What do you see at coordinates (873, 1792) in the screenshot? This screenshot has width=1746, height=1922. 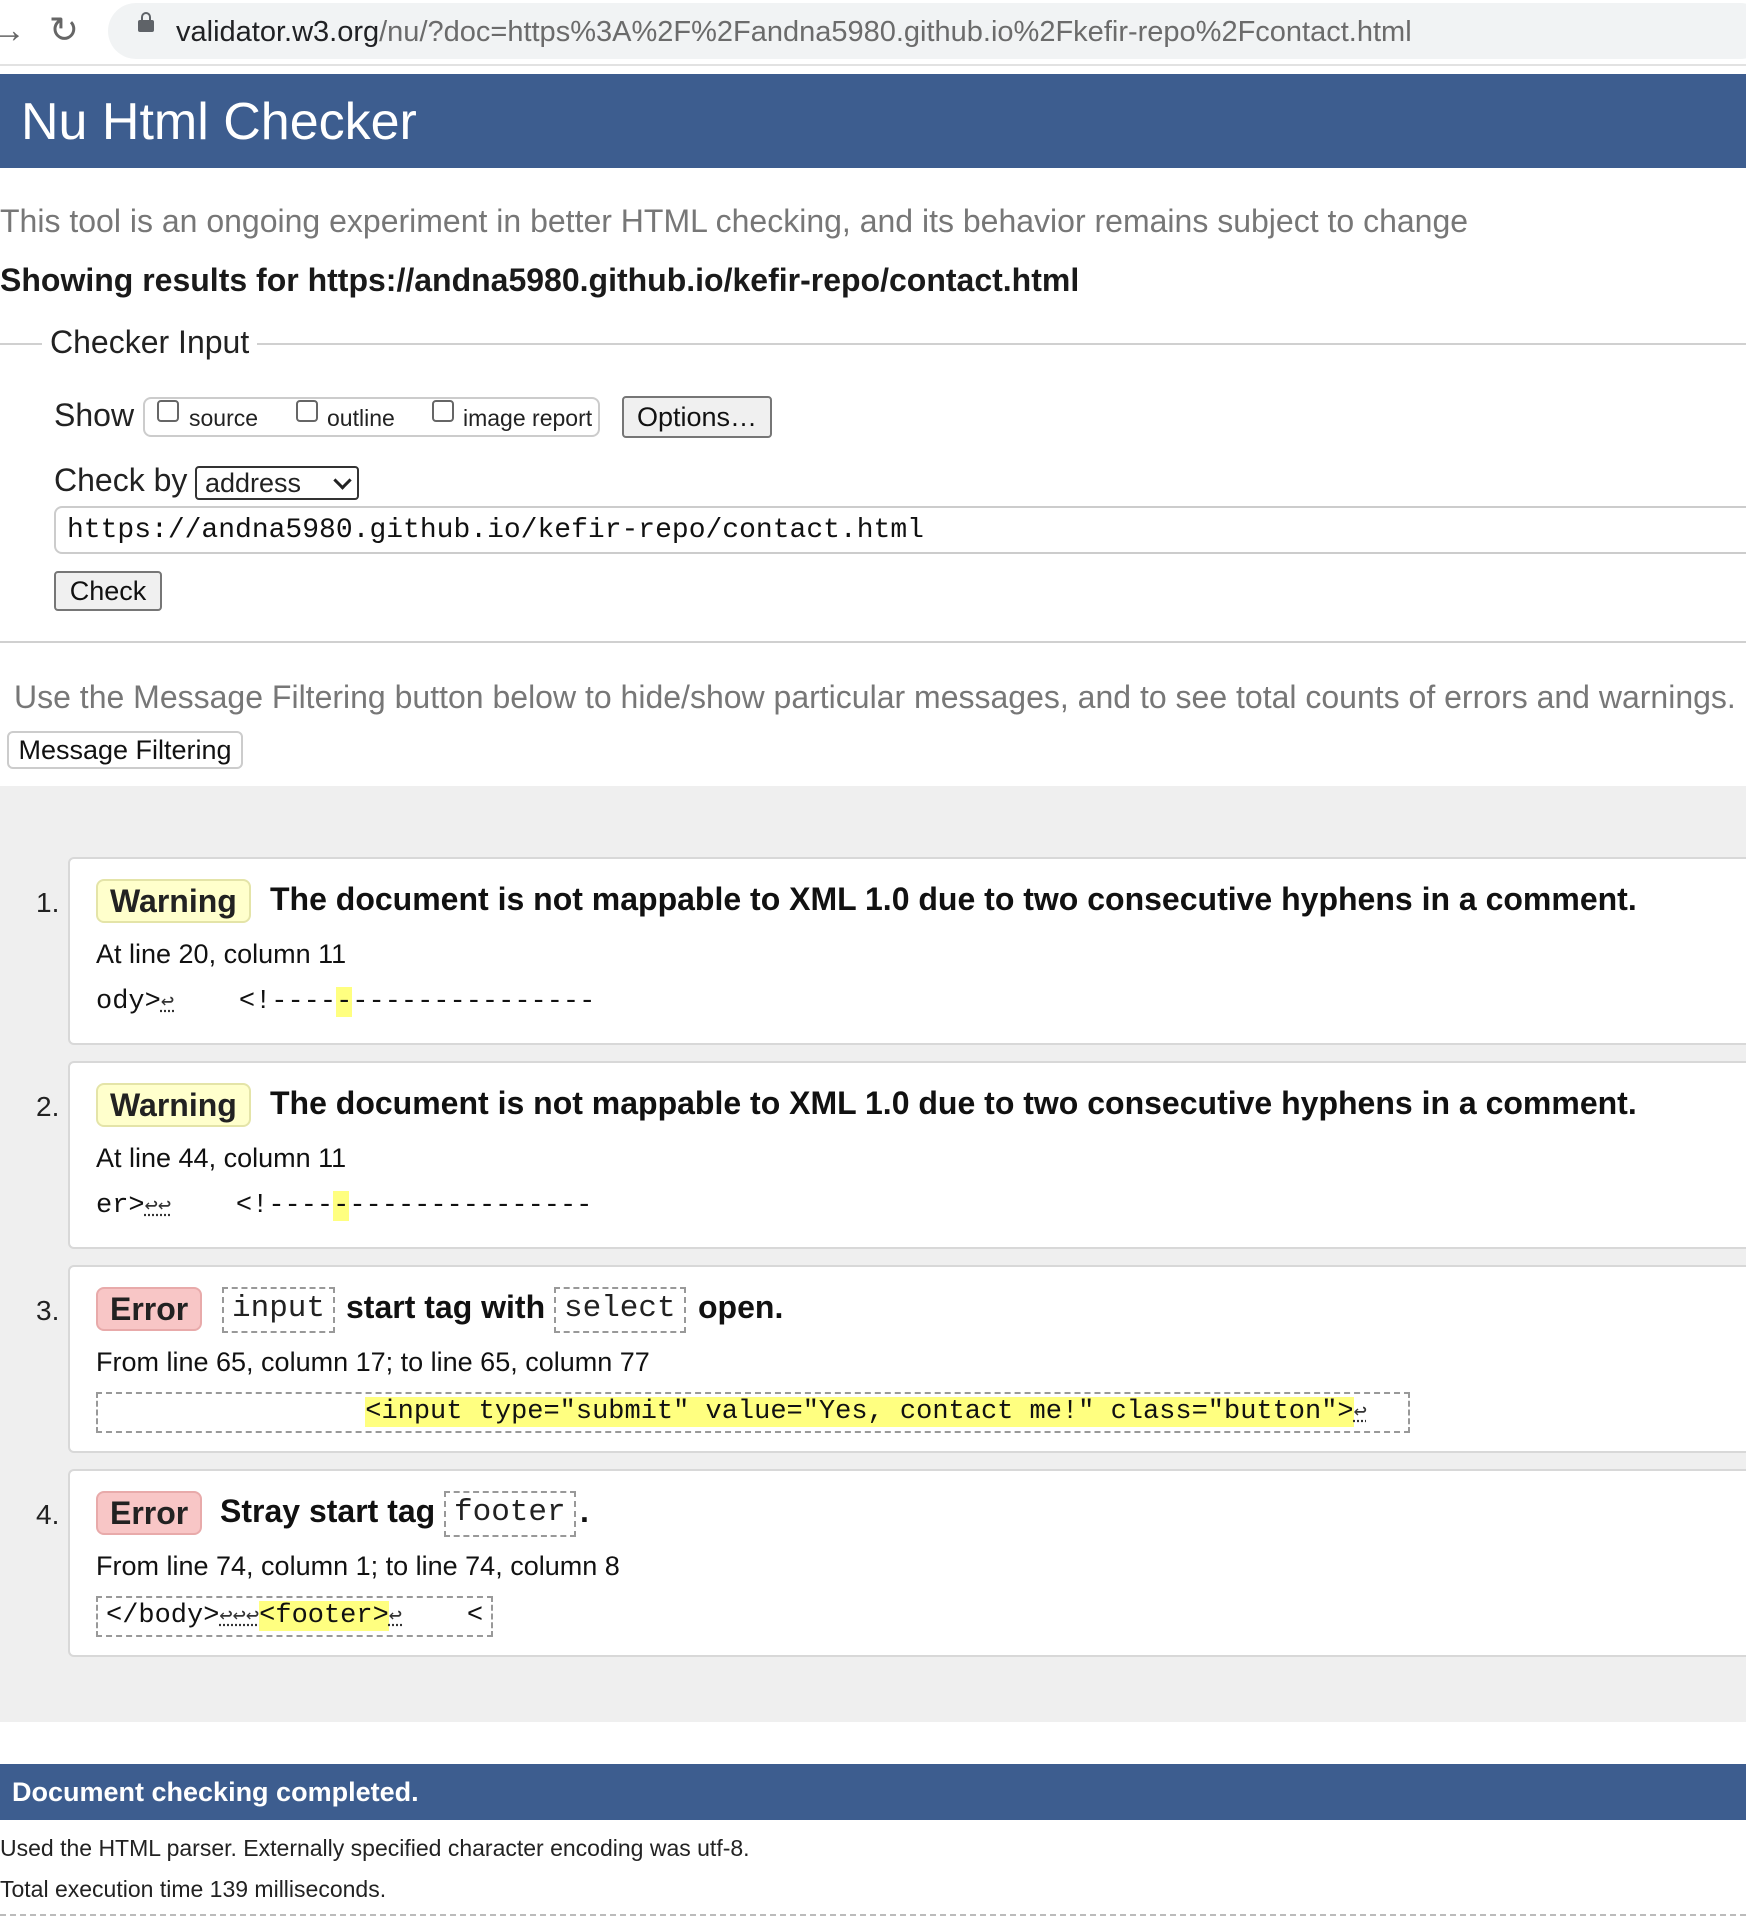 I see `checking-completed-bar: Document checking completed.` at bounding box center [873, 1792].